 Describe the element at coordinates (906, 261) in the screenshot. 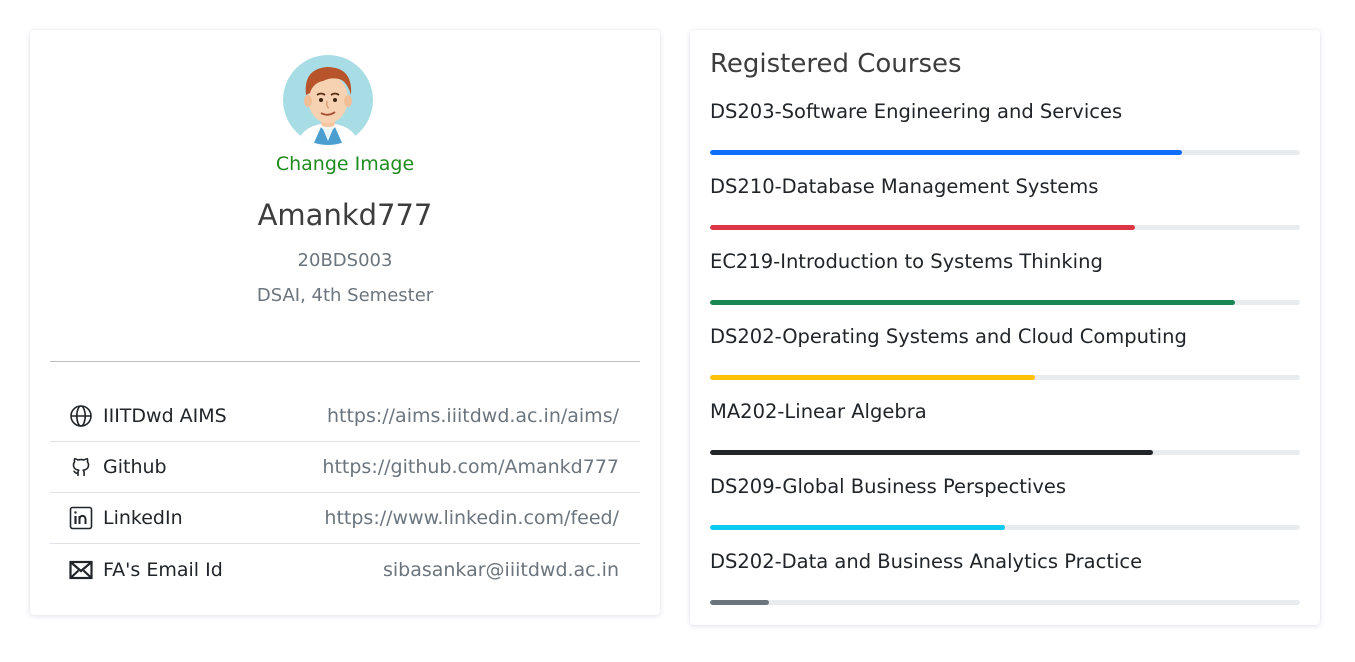

I see `course-name: EC219-Introduction to Systems Thinking` at that location.